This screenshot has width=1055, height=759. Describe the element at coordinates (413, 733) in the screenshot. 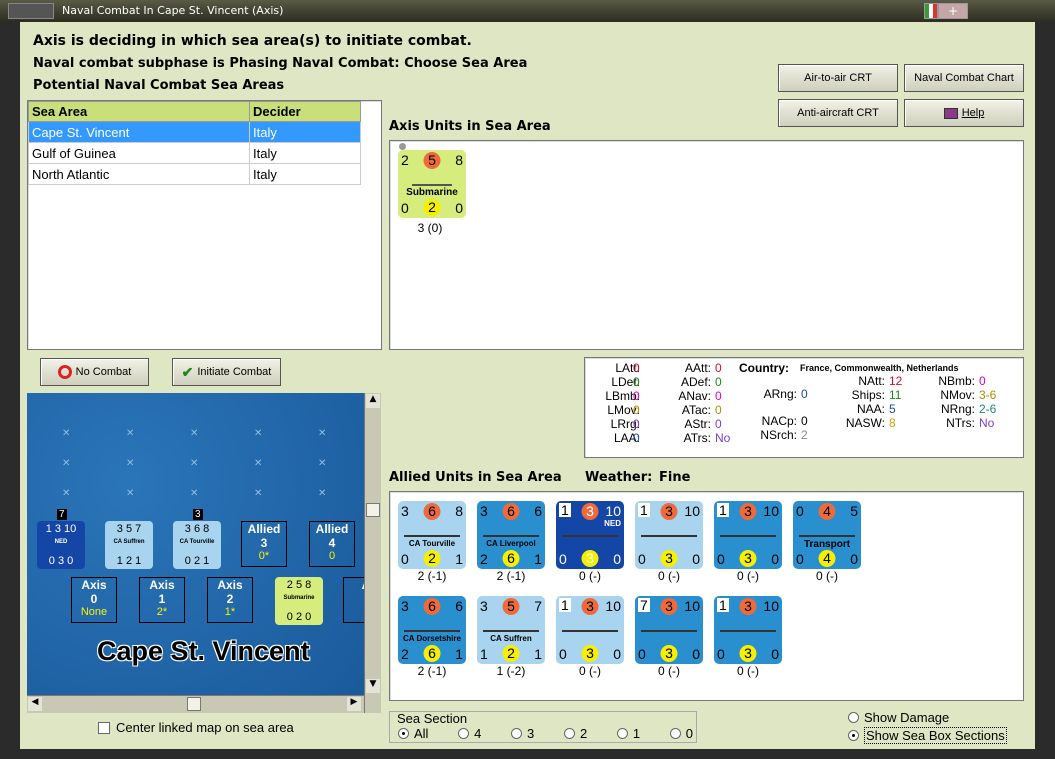

I see `sea-section-option: All` at that location.